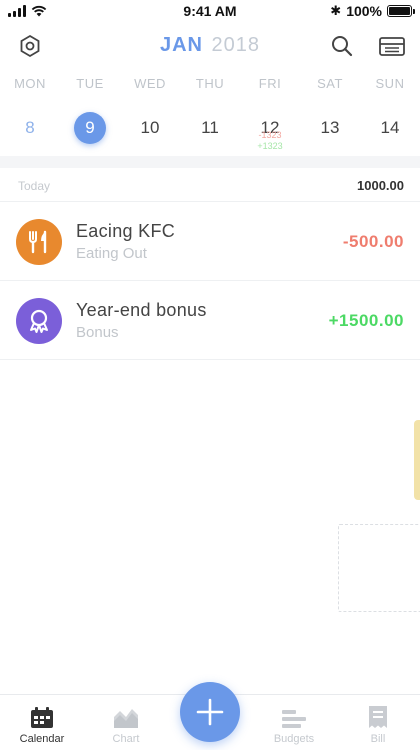 Image resolution: width=420 pixels, height=750 pixels. I want to click on battery-icon, so click(401, 11).